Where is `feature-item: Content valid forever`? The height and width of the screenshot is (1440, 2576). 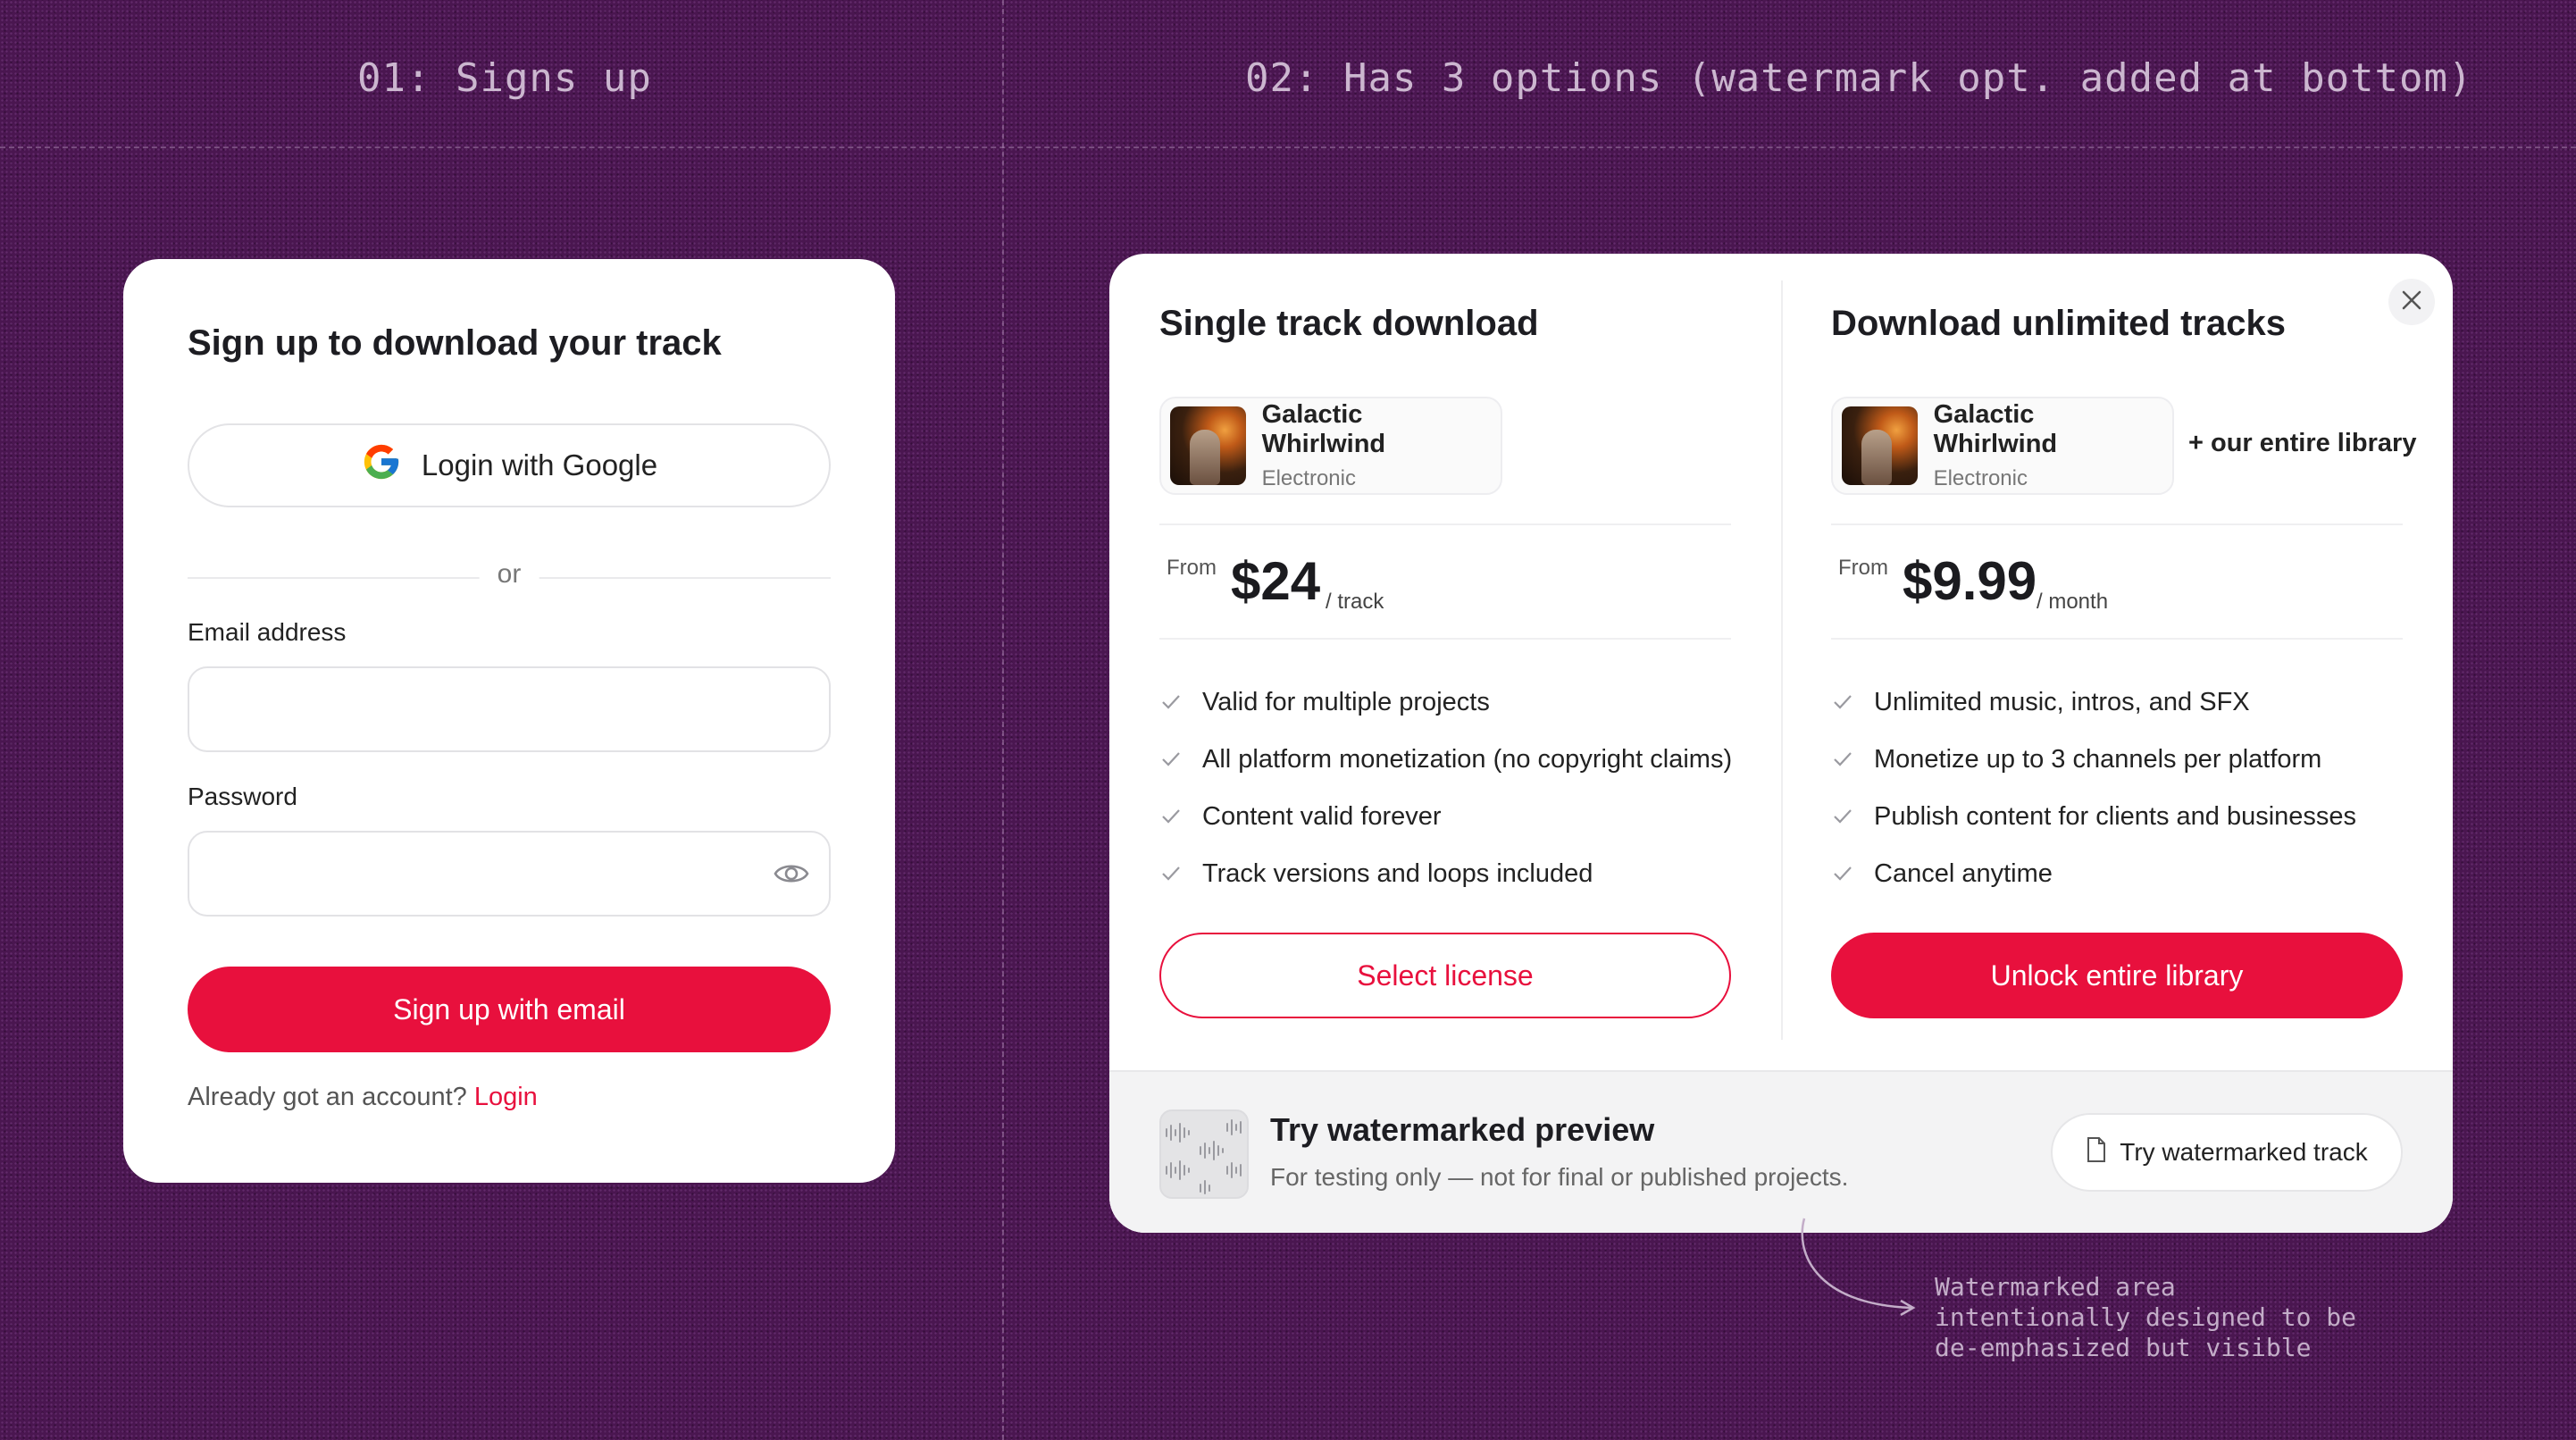
feature-item: Content valid forever is located at coordinates (1446, 816).